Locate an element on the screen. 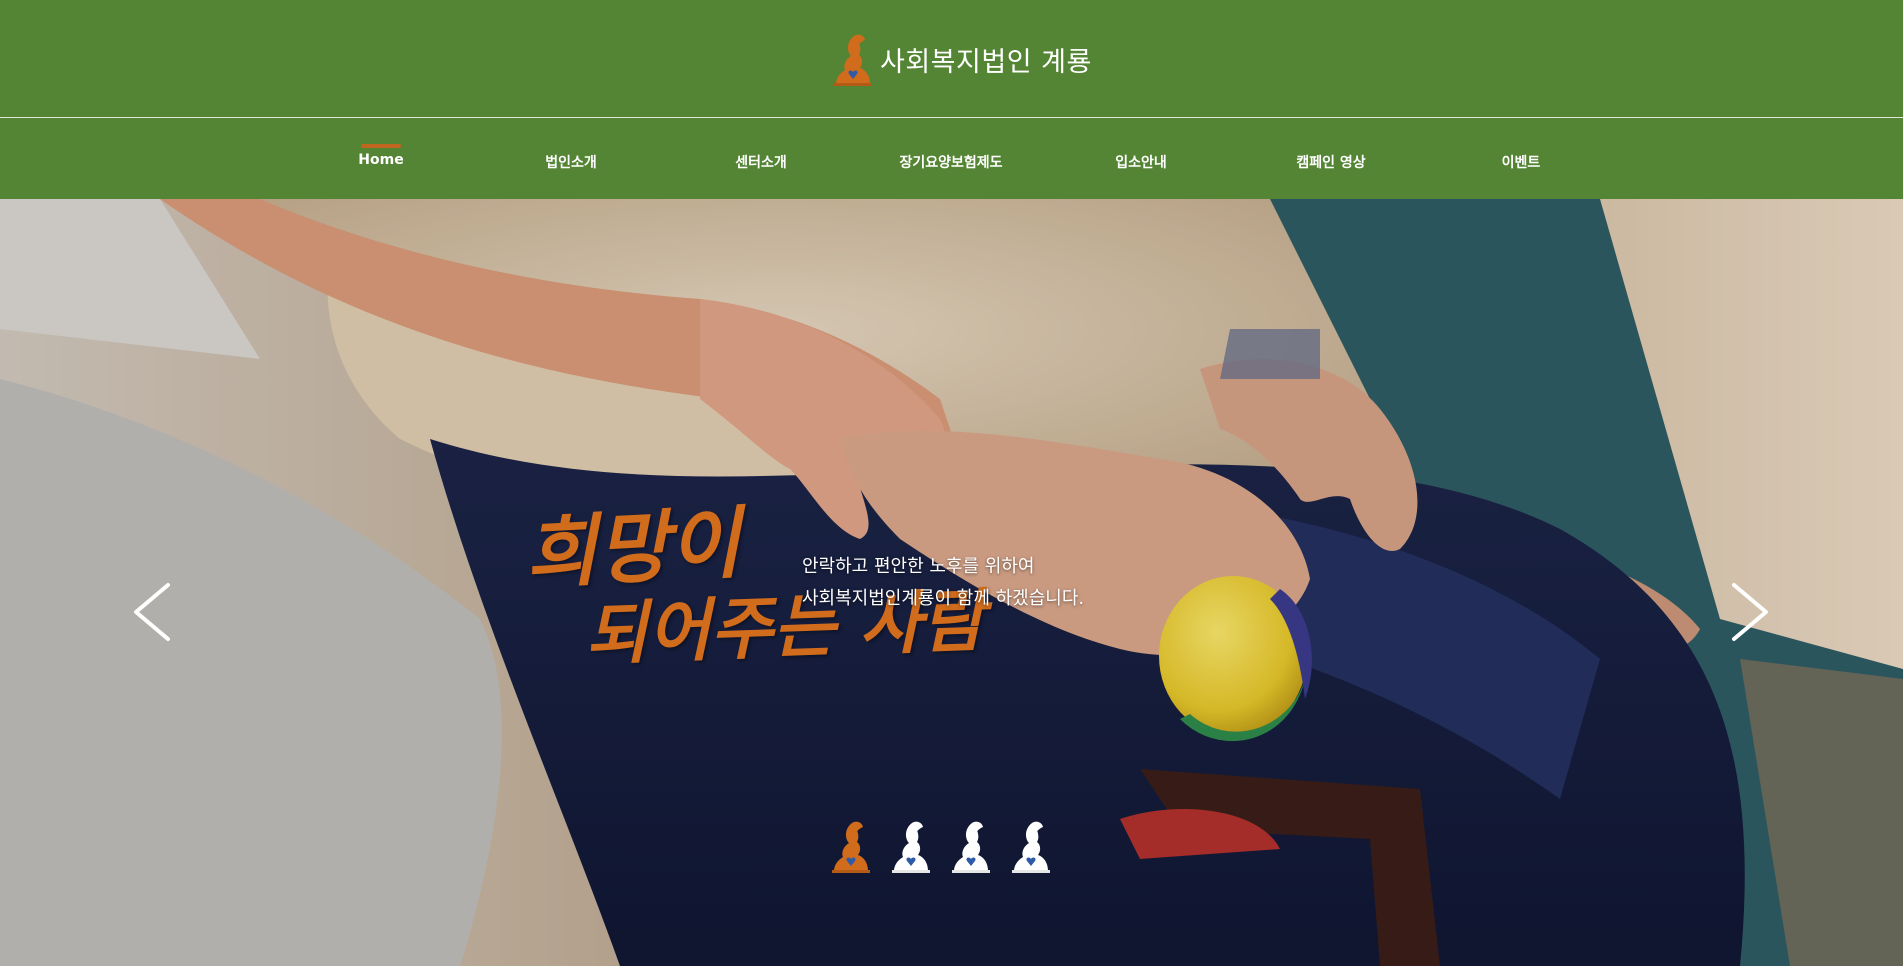 Image resolution: width=1903 pixels, height=966 pixels. nav-item-insurance: 장기요양보험제도 is located at coordinates (951, 157).